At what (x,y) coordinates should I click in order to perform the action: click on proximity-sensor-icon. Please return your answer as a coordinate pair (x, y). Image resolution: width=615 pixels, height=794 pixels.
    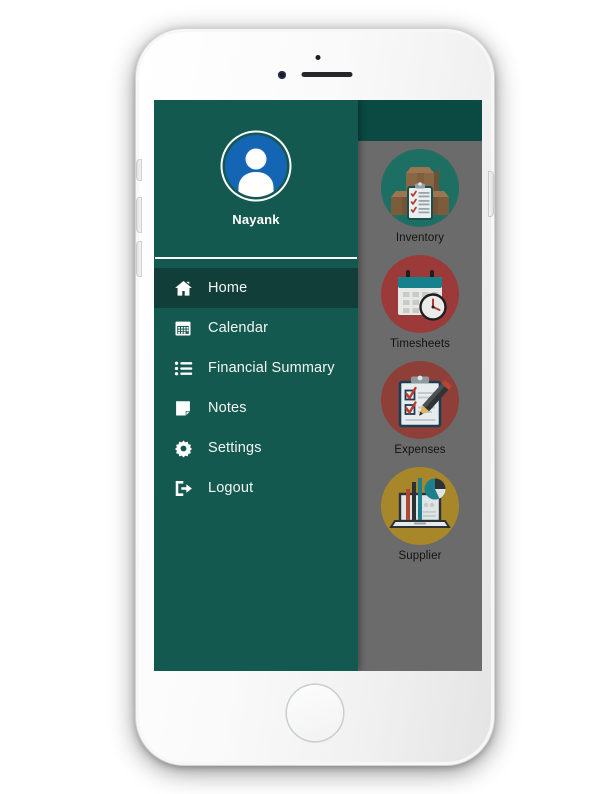
    Looking at the image, I should click on (318, 57).